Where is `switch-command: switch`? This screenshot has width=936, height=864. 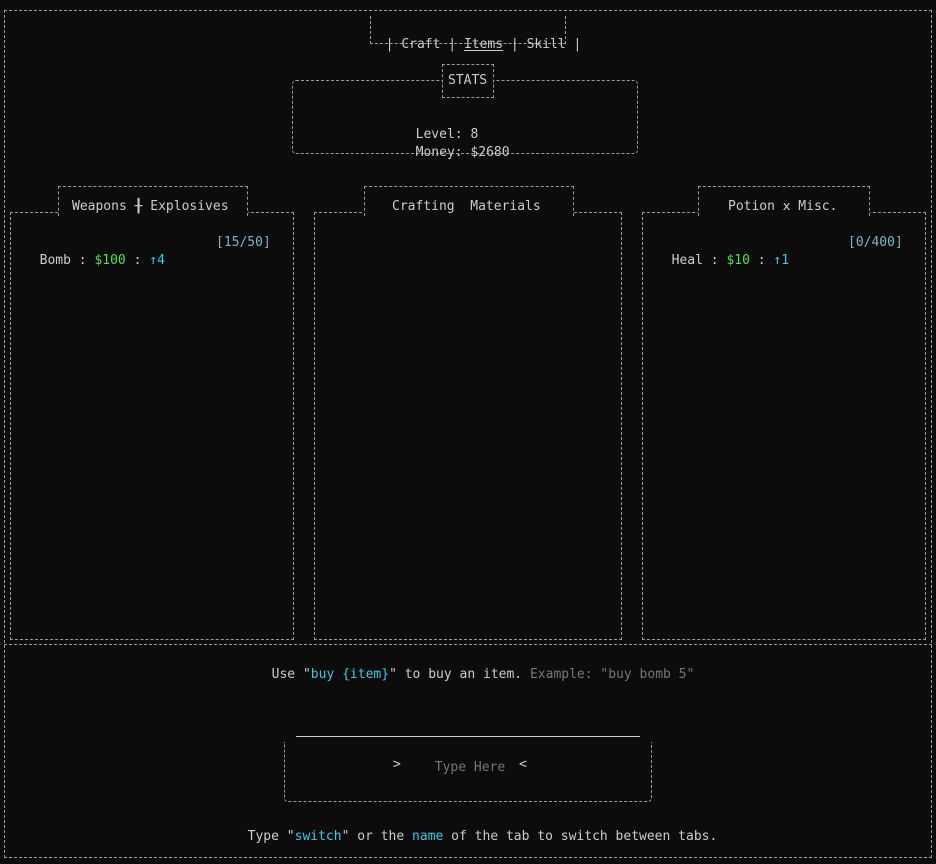
switch-command: switch is located at coordinates (318, 836).